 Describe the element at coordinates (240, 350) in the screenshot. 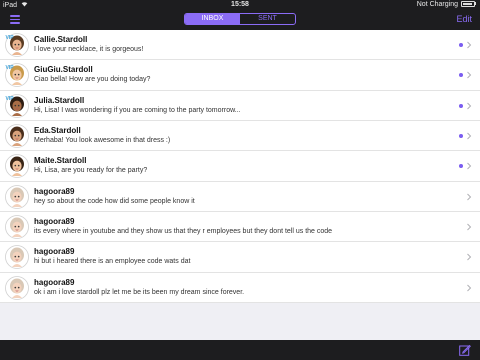

I see `bottom-toolbar` at that location.